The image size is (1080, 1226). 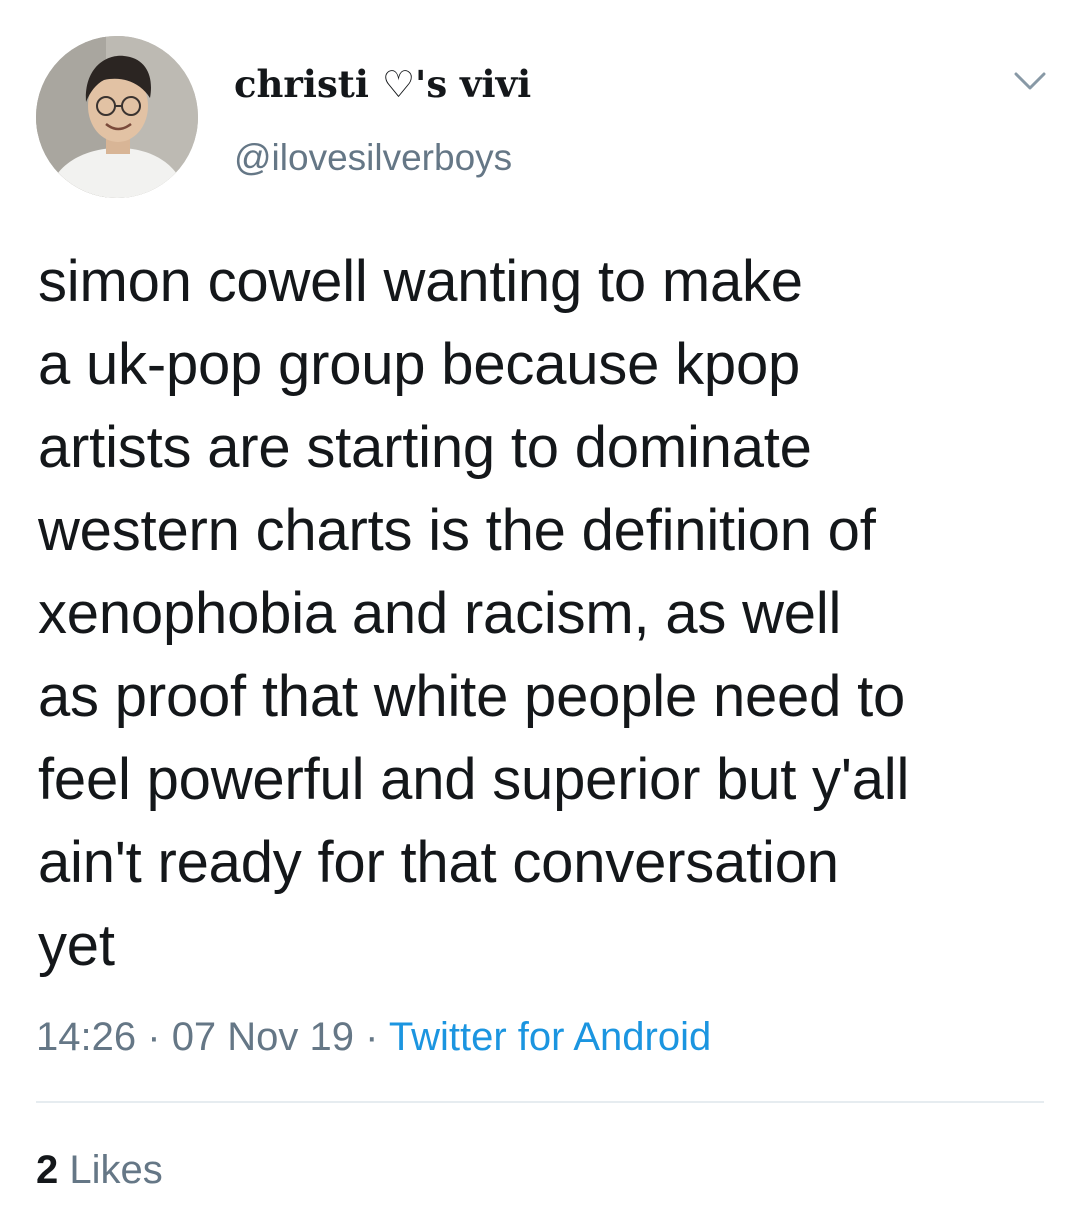 I want to click on tweet-metadata: 14:26 · 07 Nov 19 · Twitter for Android, so click(x=373, y=1037).